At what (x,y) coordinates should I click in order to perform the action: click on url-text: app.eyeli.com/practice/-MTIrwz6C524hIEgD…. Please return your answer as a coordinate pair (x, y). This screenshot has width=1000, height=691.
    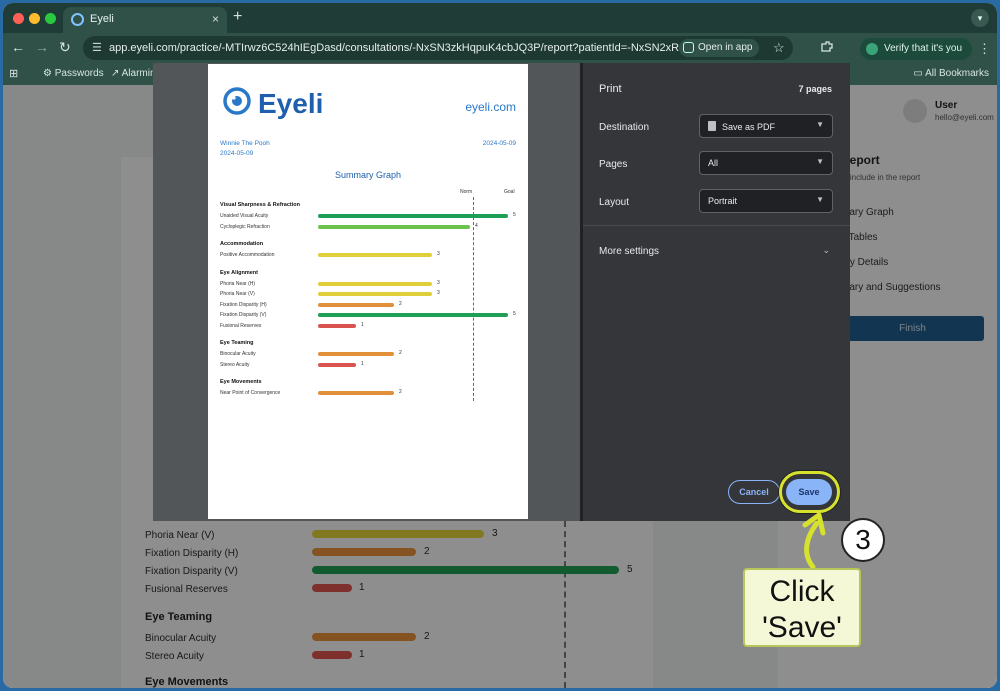
    Looking at the image, I should click on (405, 48).